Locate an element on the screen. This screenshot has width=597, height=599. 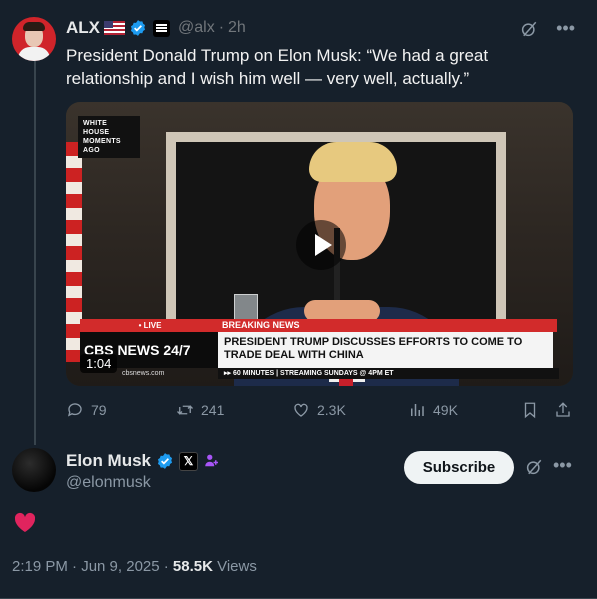
us-flag-icon is located at coordinates (114, 28).